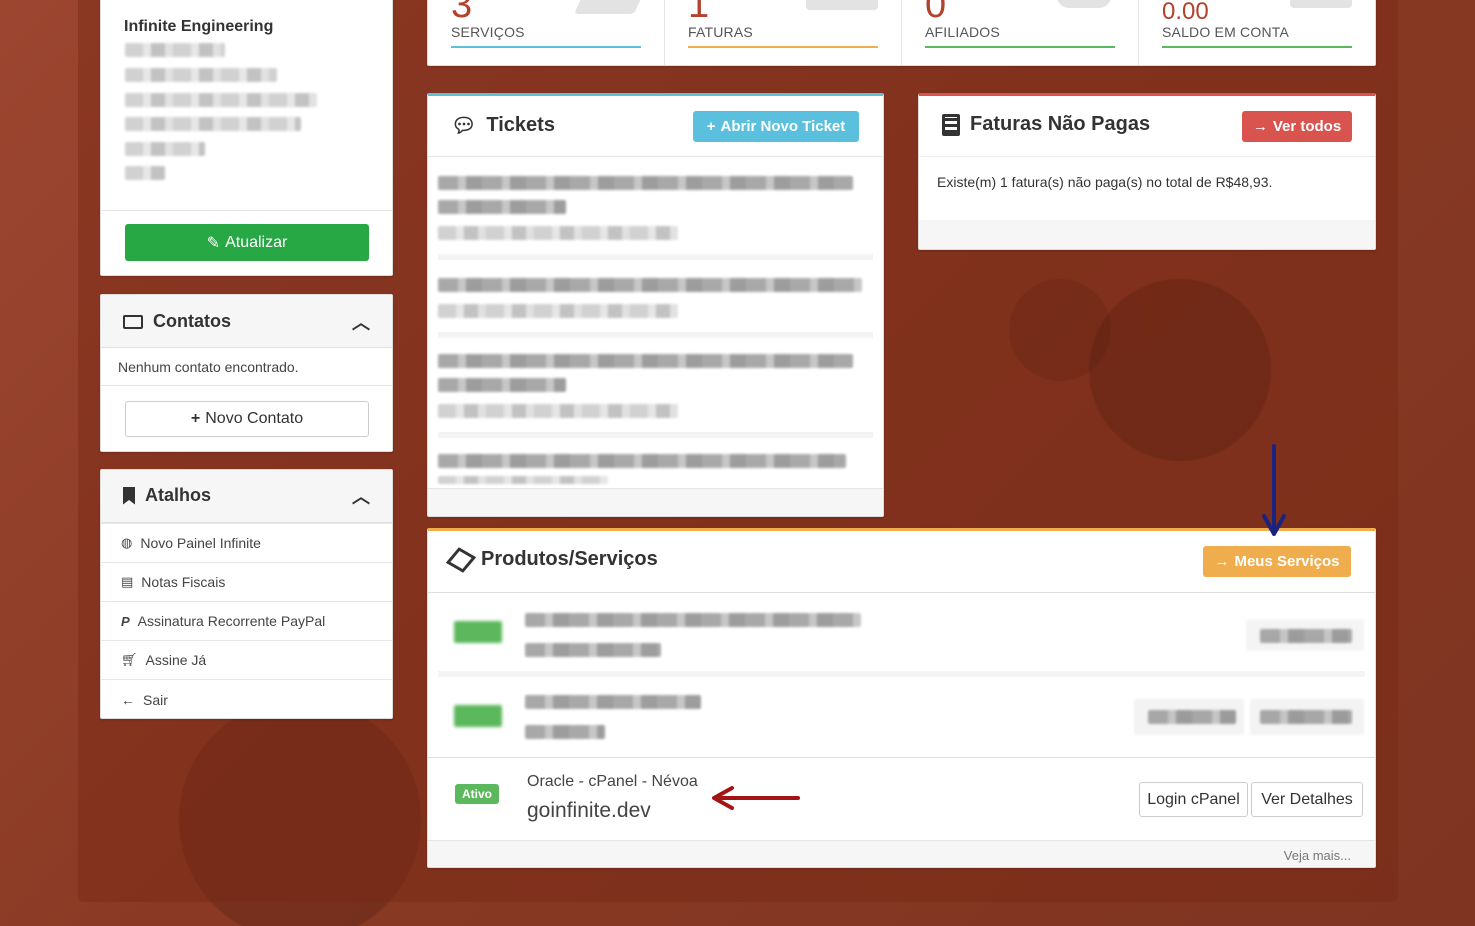  I want to click on update-button-label: Atualizar, so click(256, 242).